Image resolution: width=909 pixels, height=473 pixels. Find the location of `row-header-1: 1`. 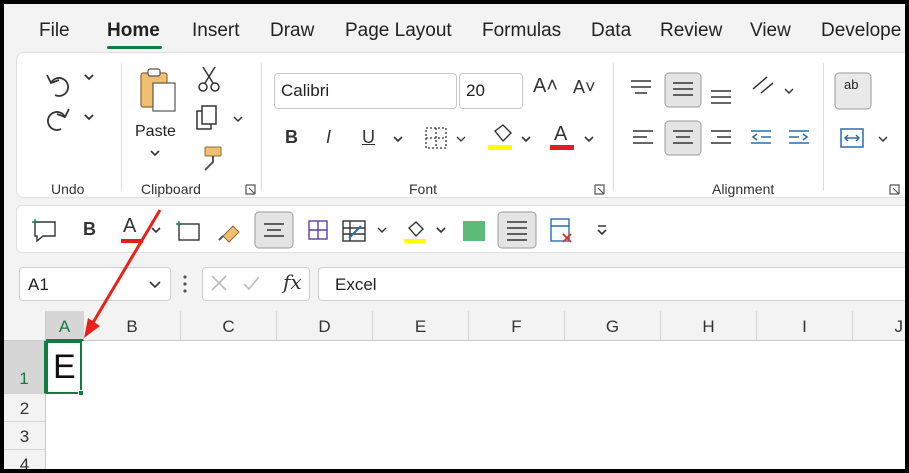

row-header-1: 1 is located at coordinates (25, 367).